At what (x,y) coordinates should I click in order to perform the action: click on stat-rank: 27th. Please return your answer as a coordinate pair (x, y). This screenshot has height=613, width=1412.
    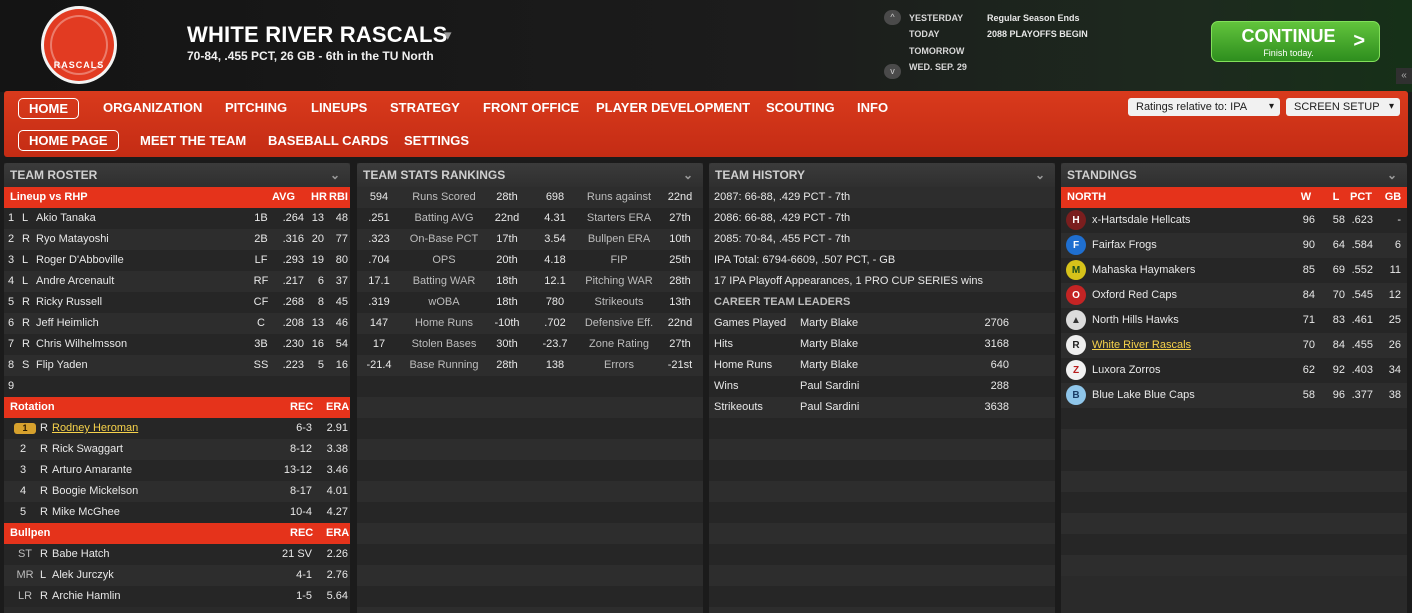
    Looking at the image, I should click on (680, 344).